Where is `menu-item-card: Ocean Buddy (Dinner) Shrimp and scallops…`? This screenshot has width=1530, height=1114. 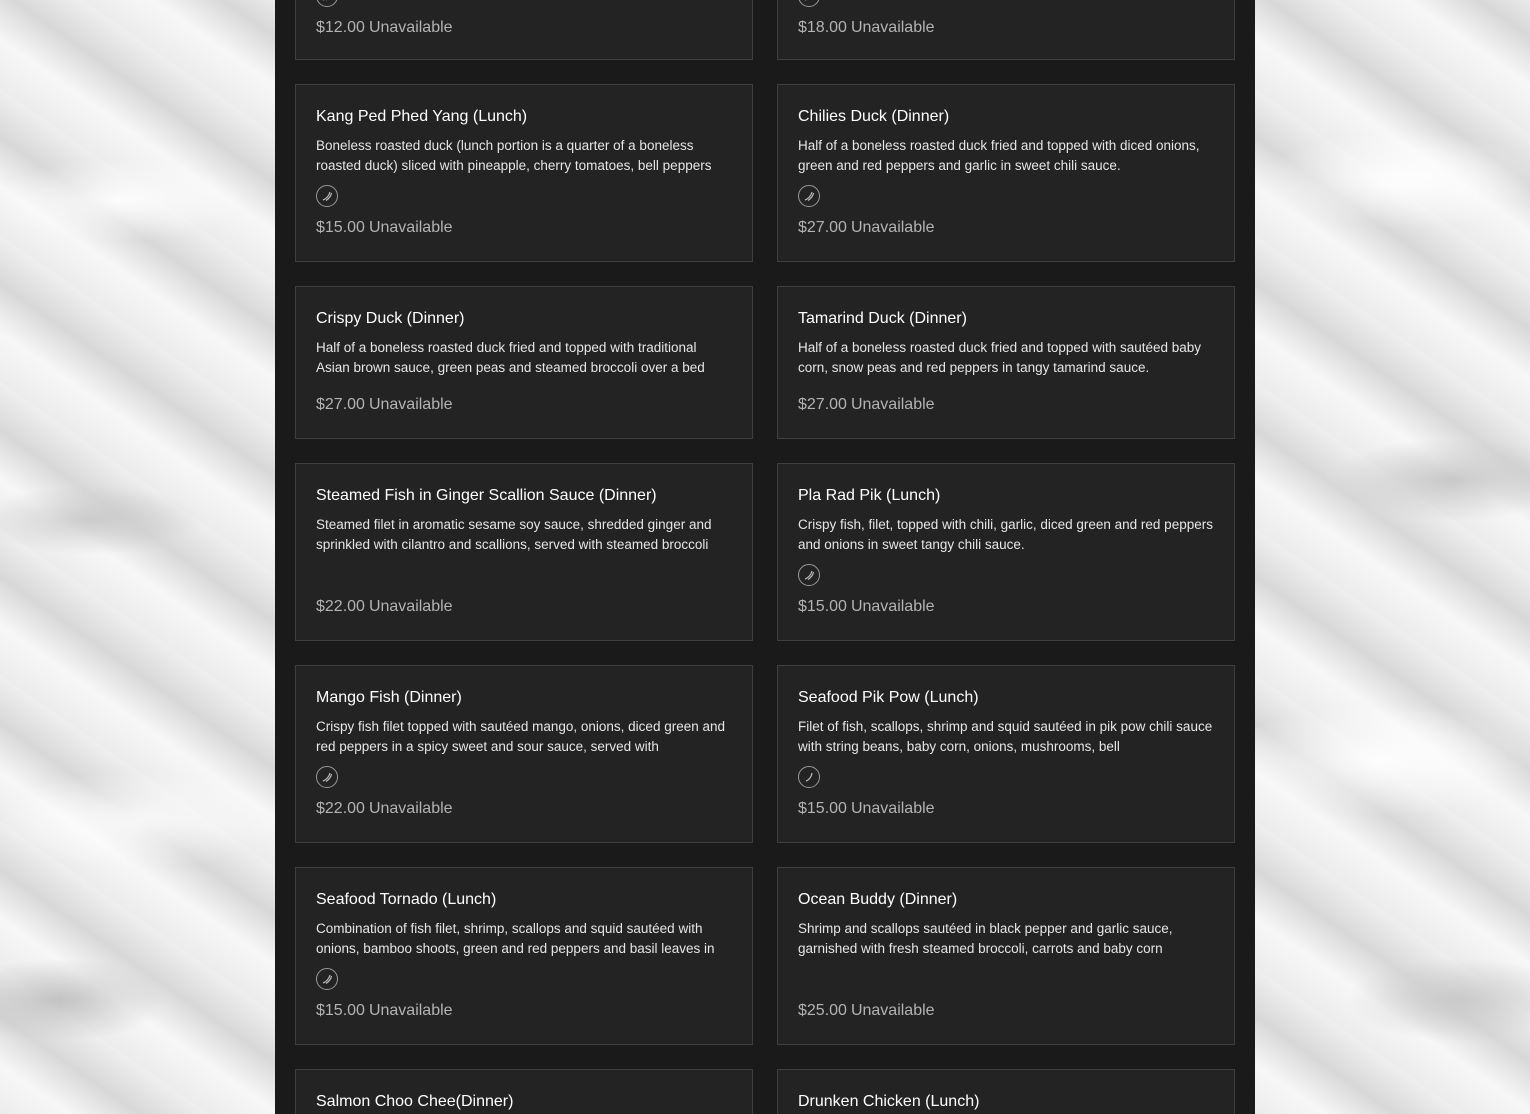 menu-item-card: Ocean Buddy (Dinner) Shrimp and scallops… is located at coordinates (1006, 956).